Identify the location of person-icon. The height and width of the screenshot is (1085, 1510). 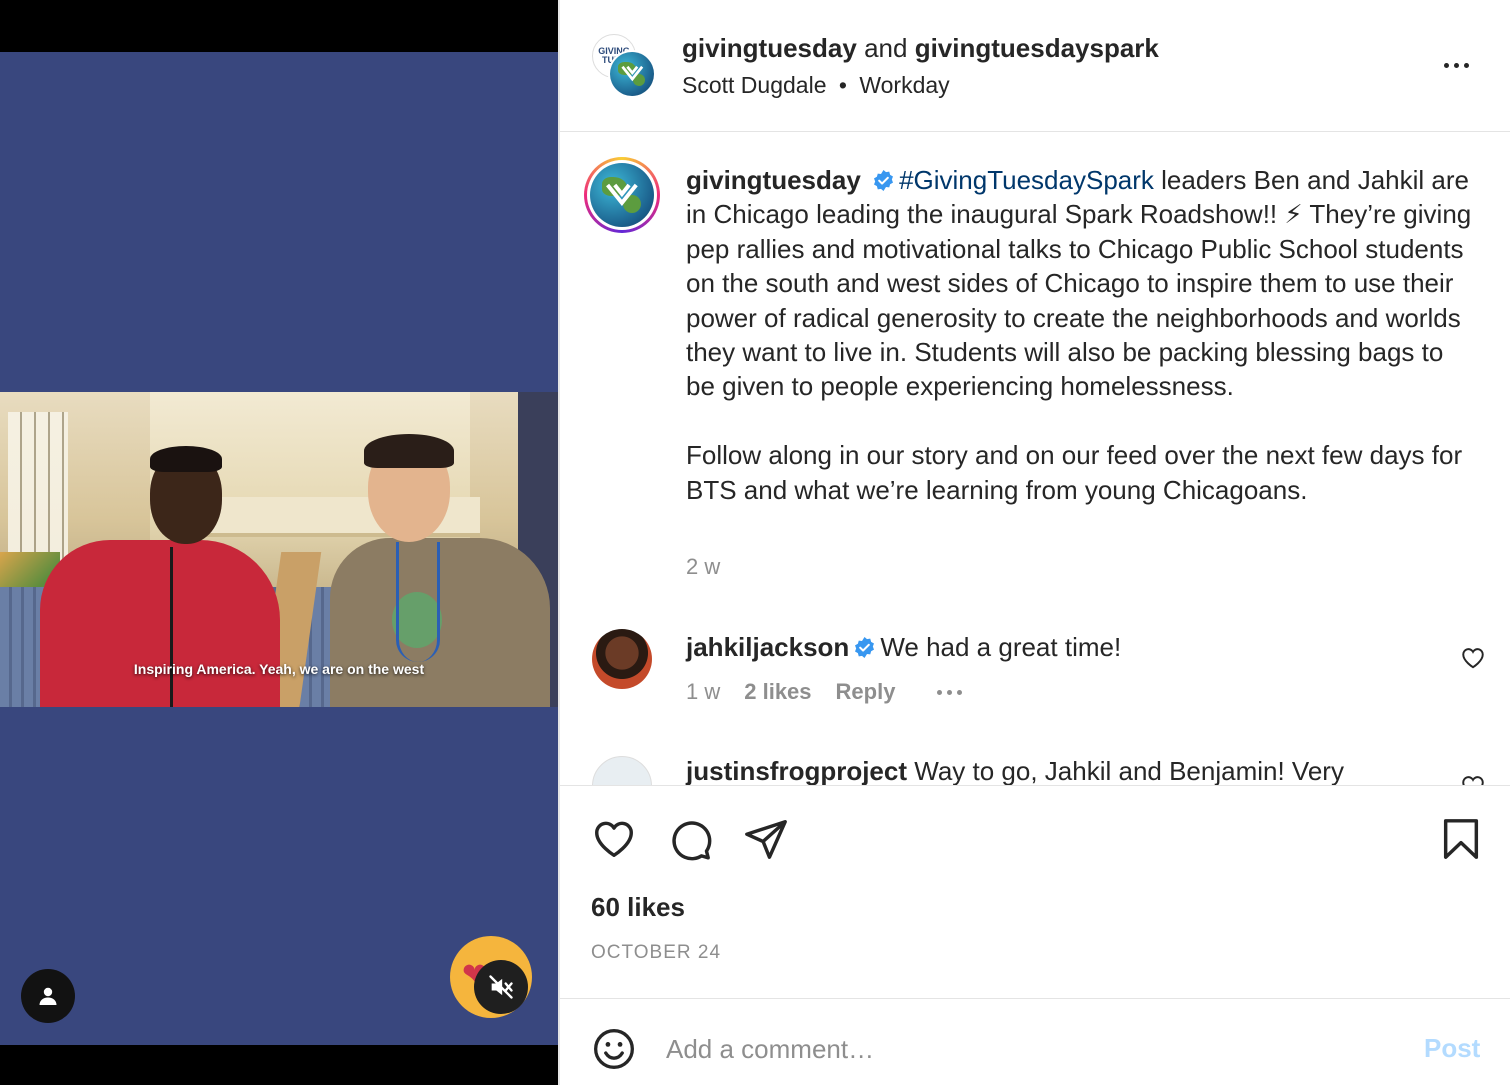
(48, 996).